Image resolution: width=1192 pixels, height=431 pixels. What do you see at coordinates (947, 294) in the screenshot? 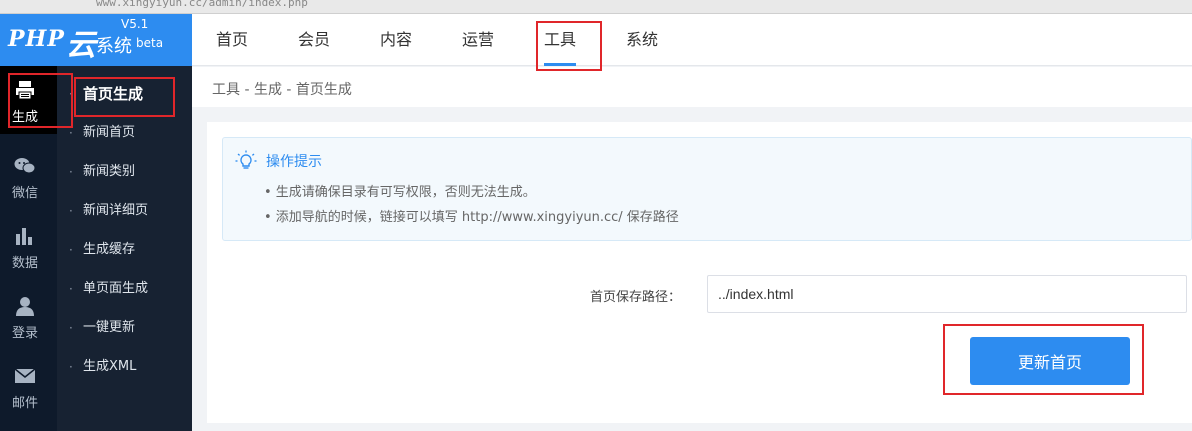
I see `save-path-input` at bounding box center [947, 294].